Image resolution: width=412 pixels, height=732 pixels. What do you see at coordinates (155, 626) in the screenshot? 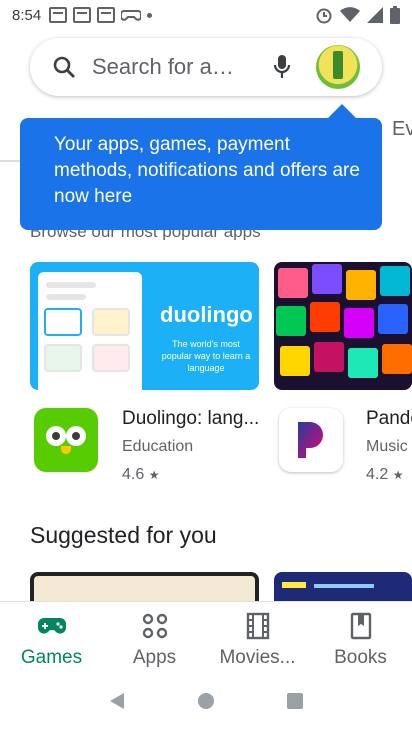
I see `apps-icon` at bounding box center [155, 626].